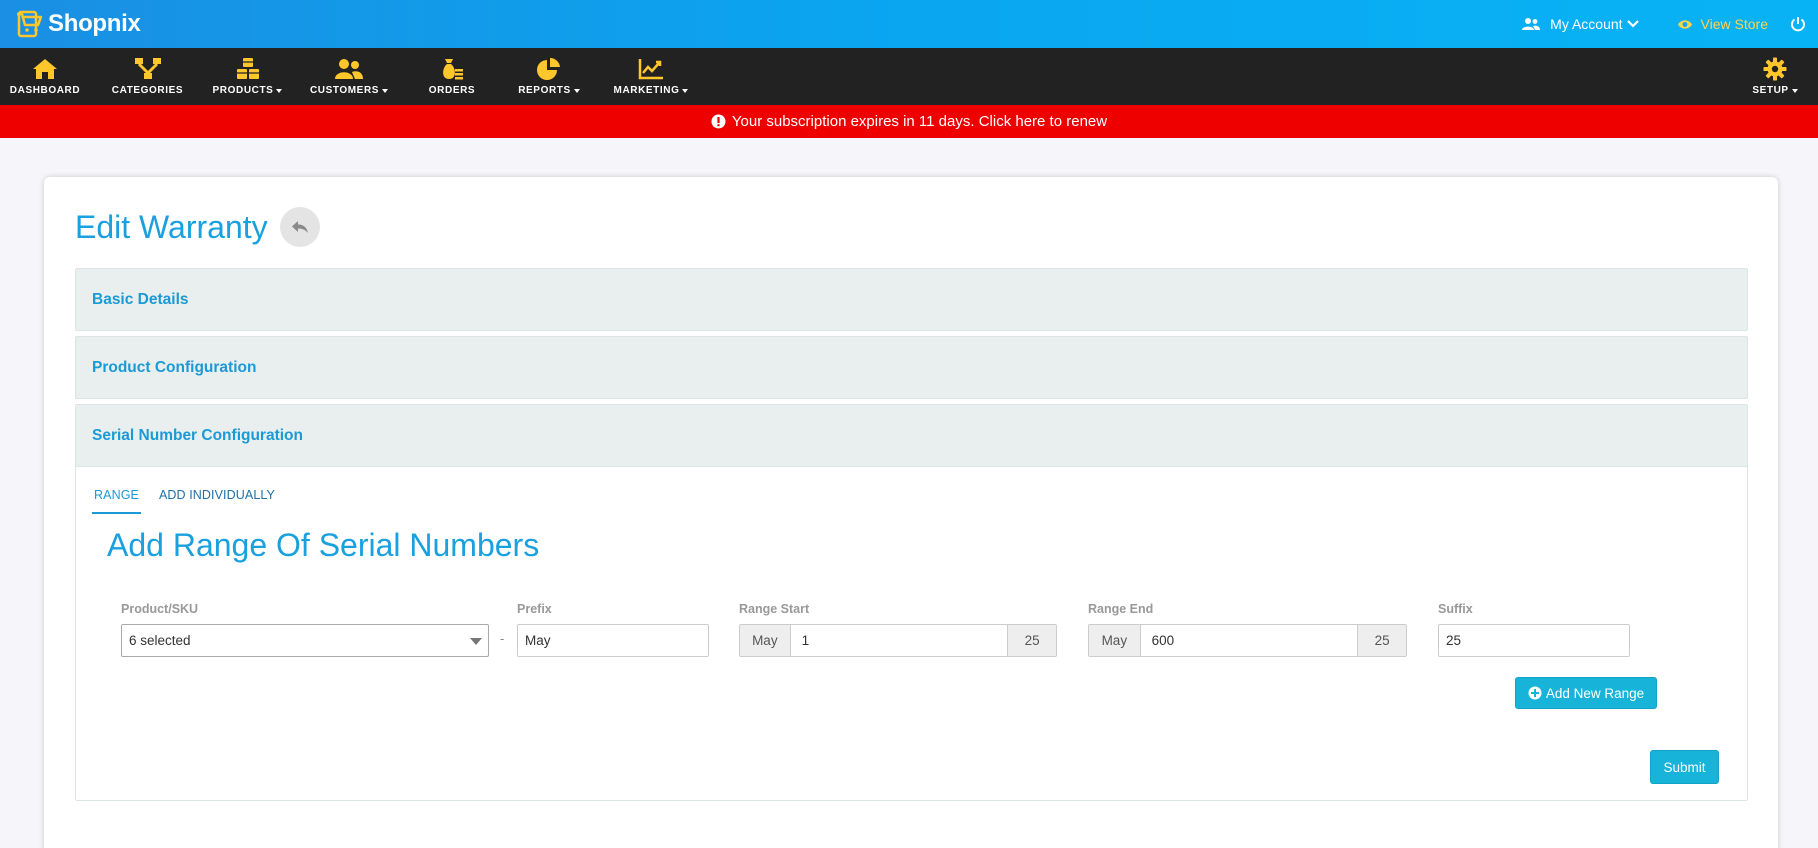  I want to click on power-icon, so click(1798, 24).